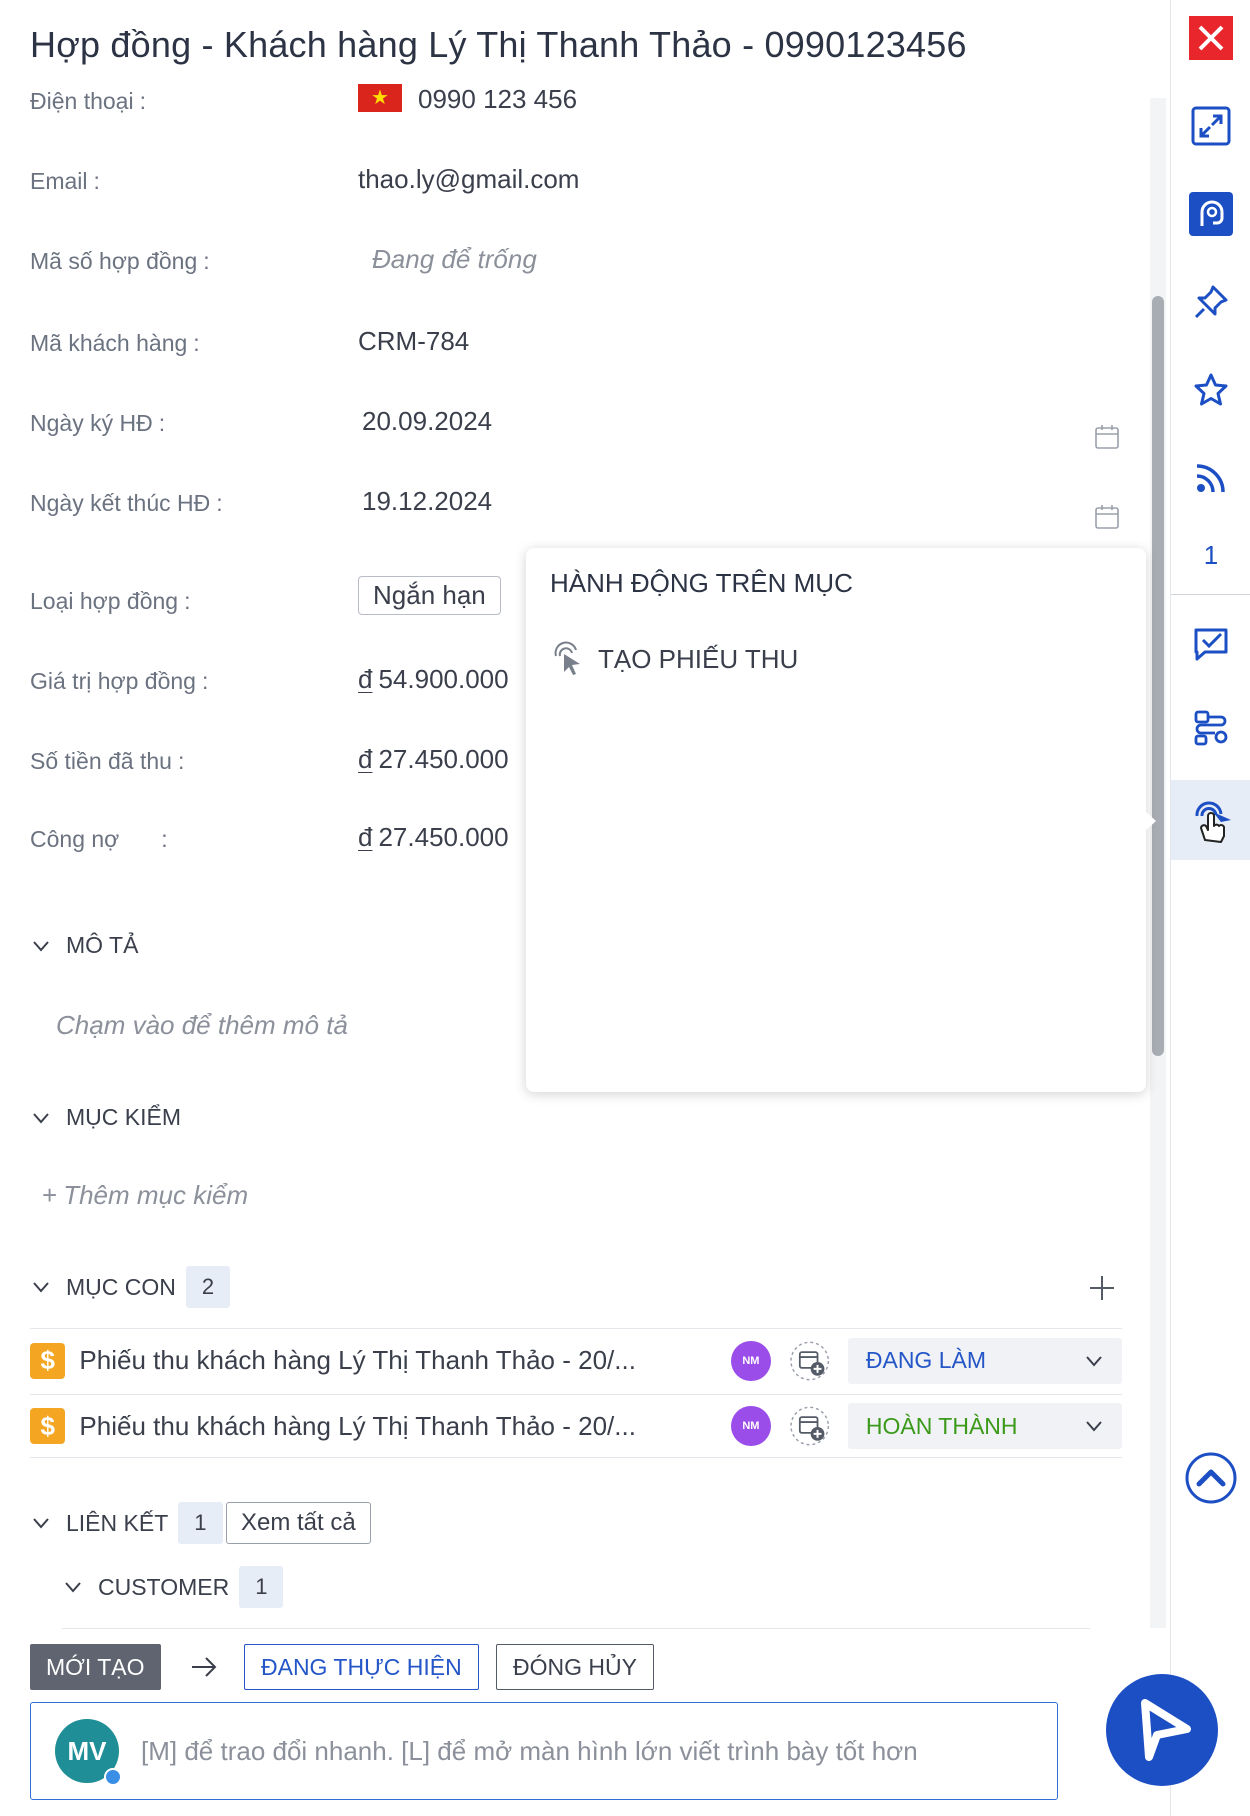 This screenshot has width=1250, height=1816. What do you see at coordinates (105, 1117) in the screenshot?
I see `checklist-section-header: MỤC KIỂM` at bounding box center [105, 1117].